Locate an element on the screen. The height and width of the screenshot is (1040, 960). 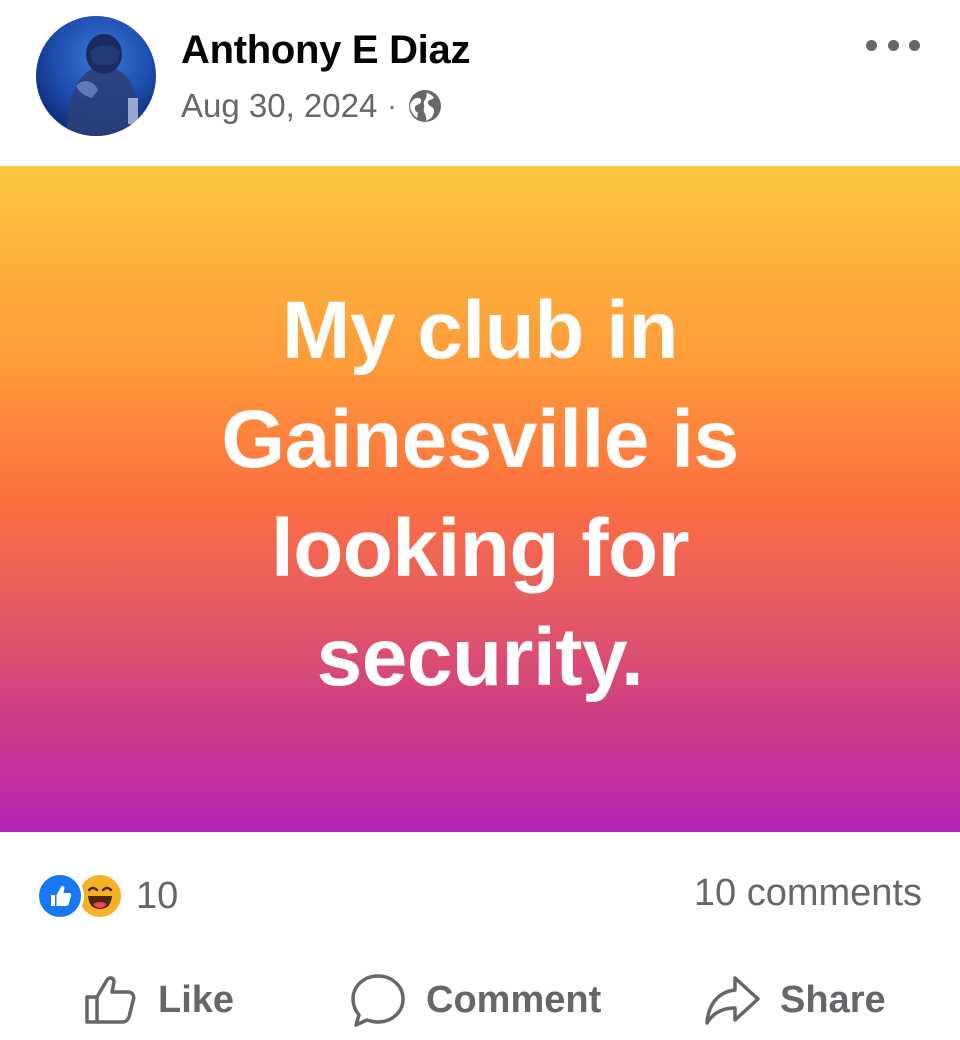
author-avatar is located at coordinates (96, 76).